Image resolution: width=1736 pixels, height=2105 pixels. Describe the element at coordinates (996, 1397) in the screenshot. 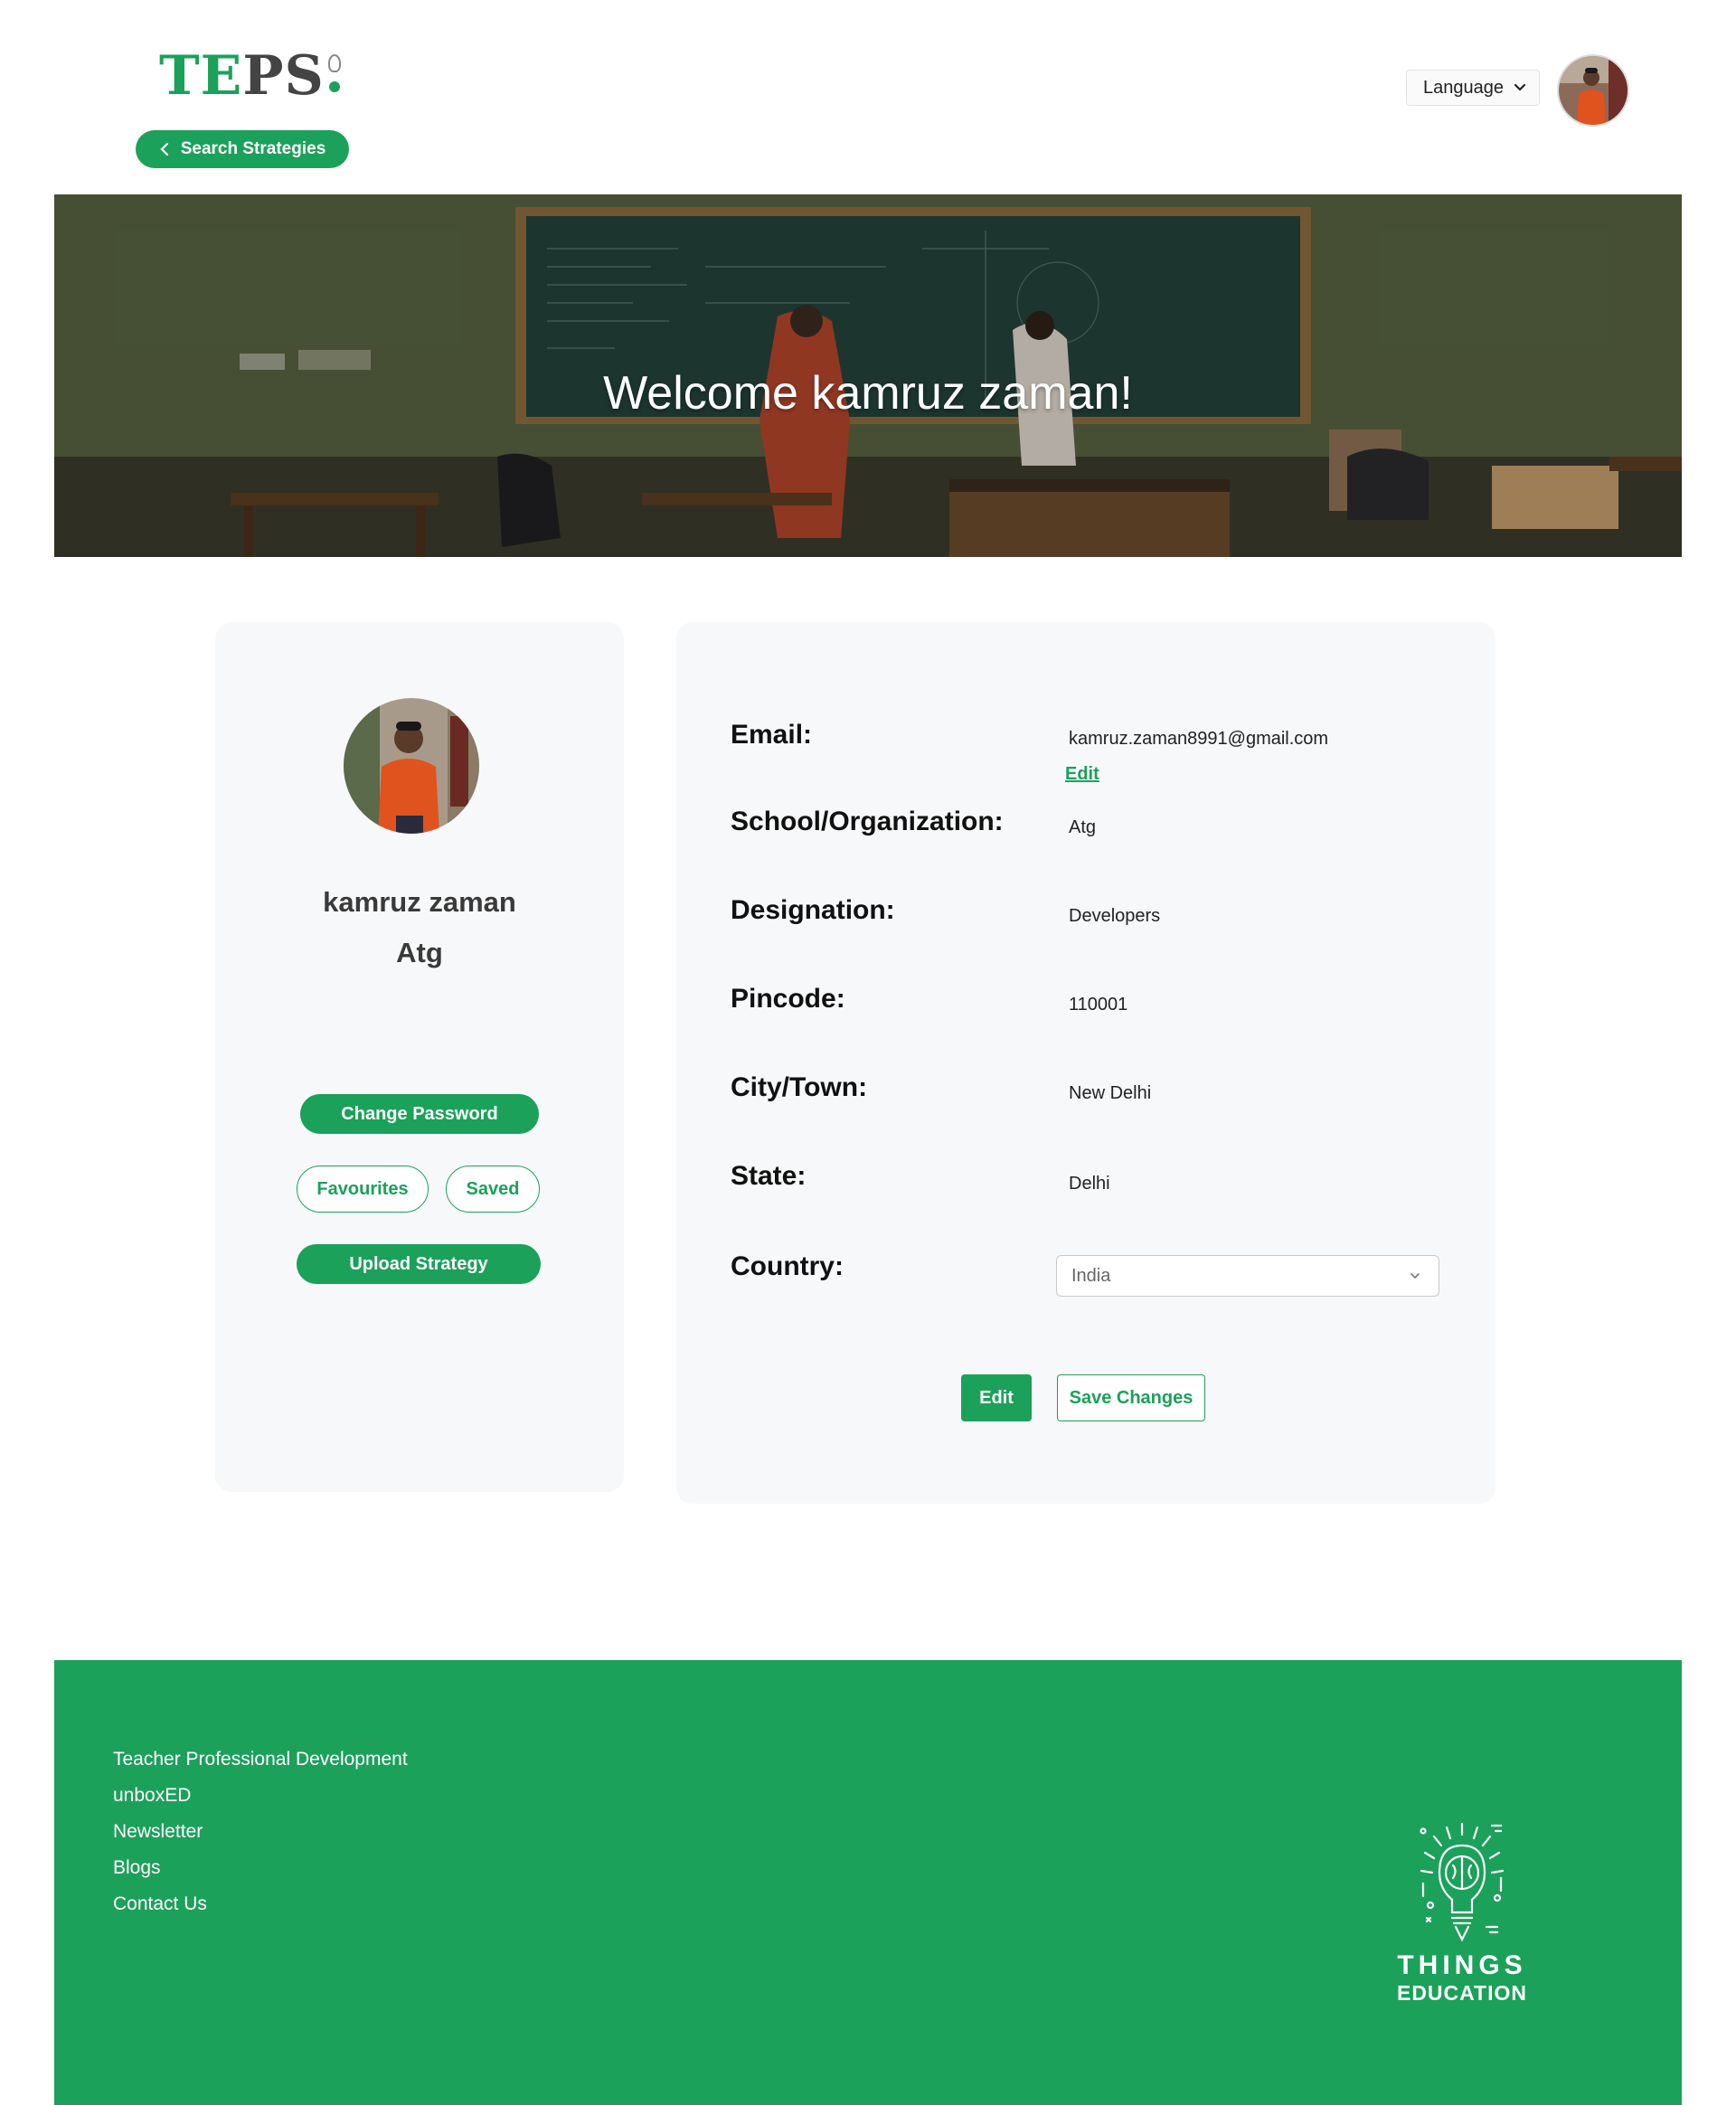

I see `edit-profile-button: Edit` at that location.